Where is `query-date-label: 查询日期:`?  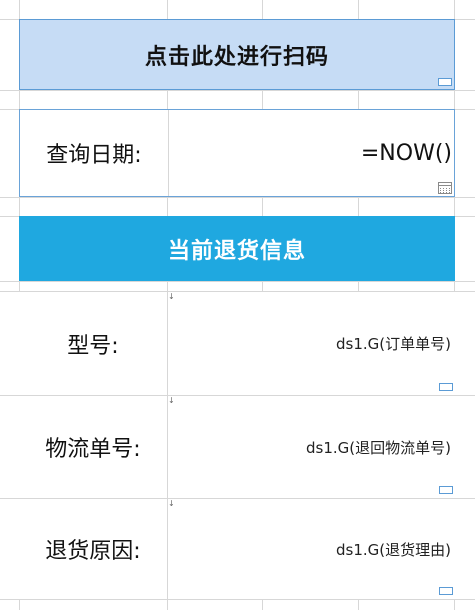 query-date-label: 查询日期: is located at coordinates (94, 155).